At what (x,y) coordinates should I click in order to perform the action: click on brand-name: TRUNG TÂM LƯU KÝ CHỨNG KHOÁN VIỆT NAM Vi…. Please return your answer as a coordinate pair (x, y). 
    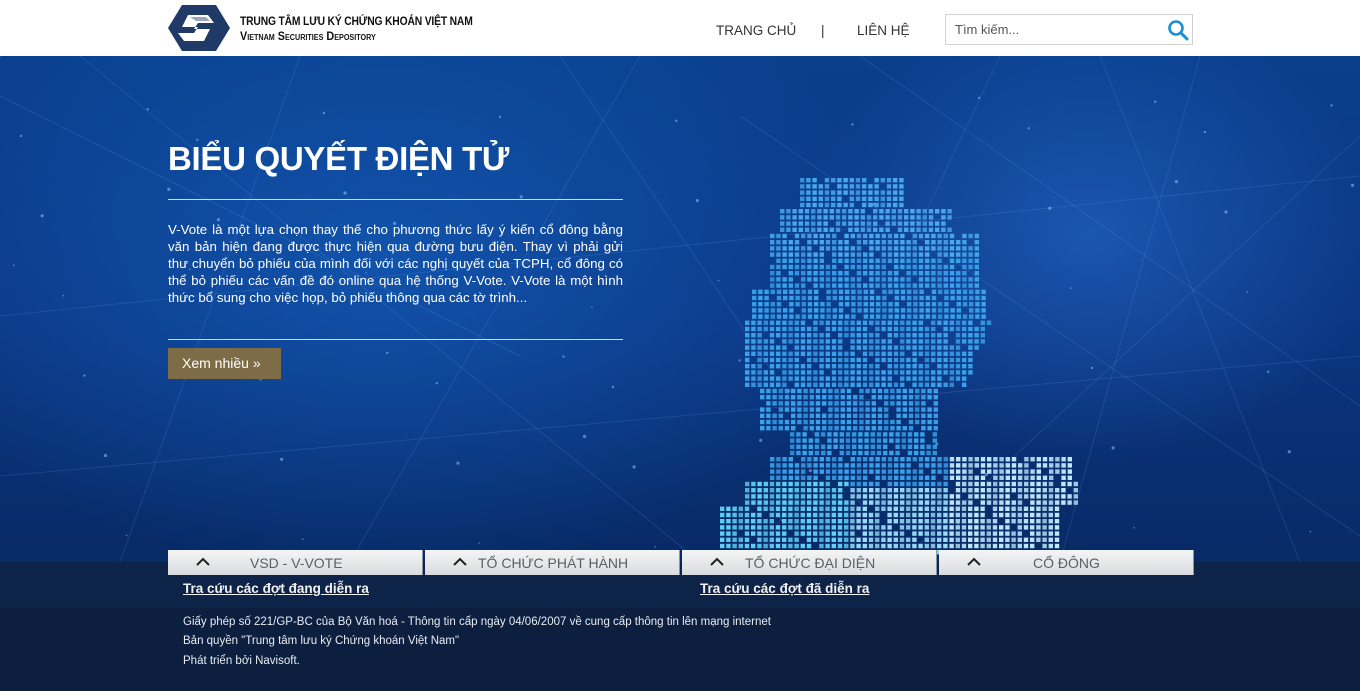
    Looking at the image, I should click on (375, 28).